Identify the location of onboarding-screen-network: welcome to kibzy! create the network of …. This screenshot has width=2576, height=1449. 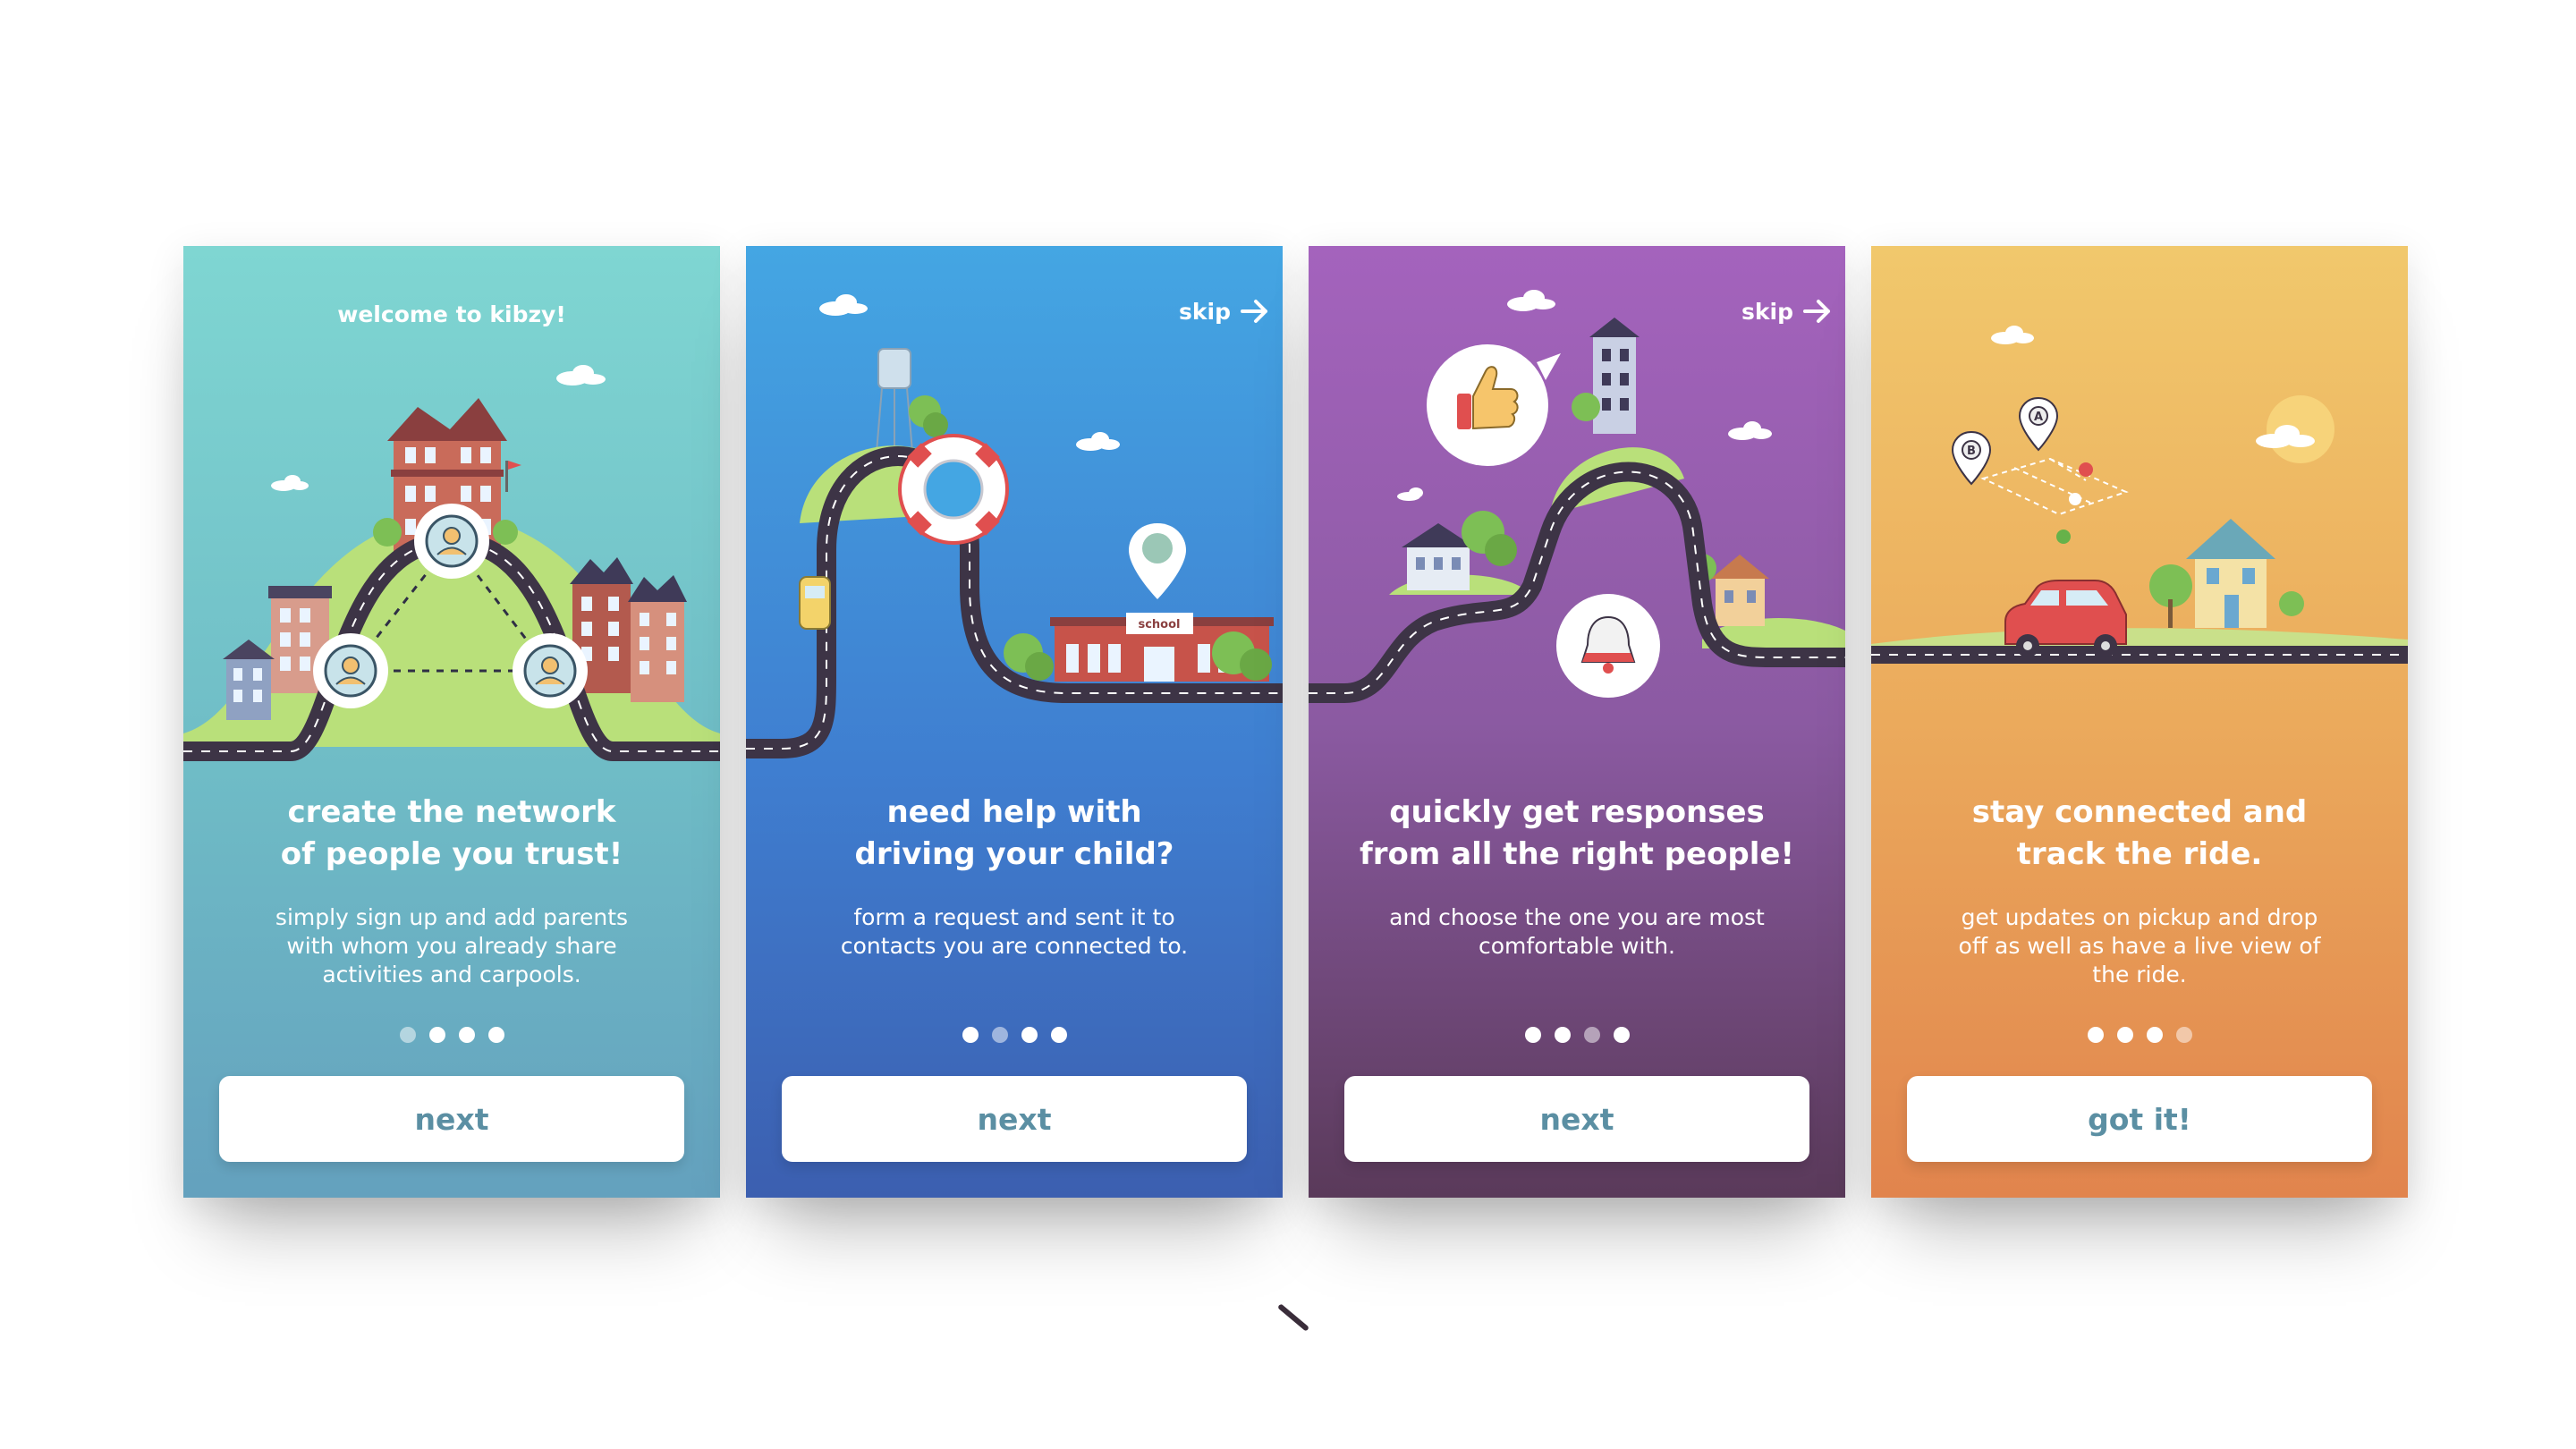
(451, 722).